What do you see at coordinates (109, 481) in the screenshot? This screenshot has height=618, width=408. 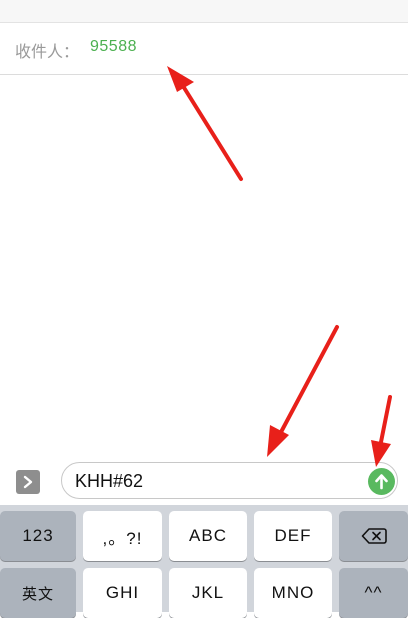 I see `message-input-text: KHH#62` at bounding box center [109, 481].